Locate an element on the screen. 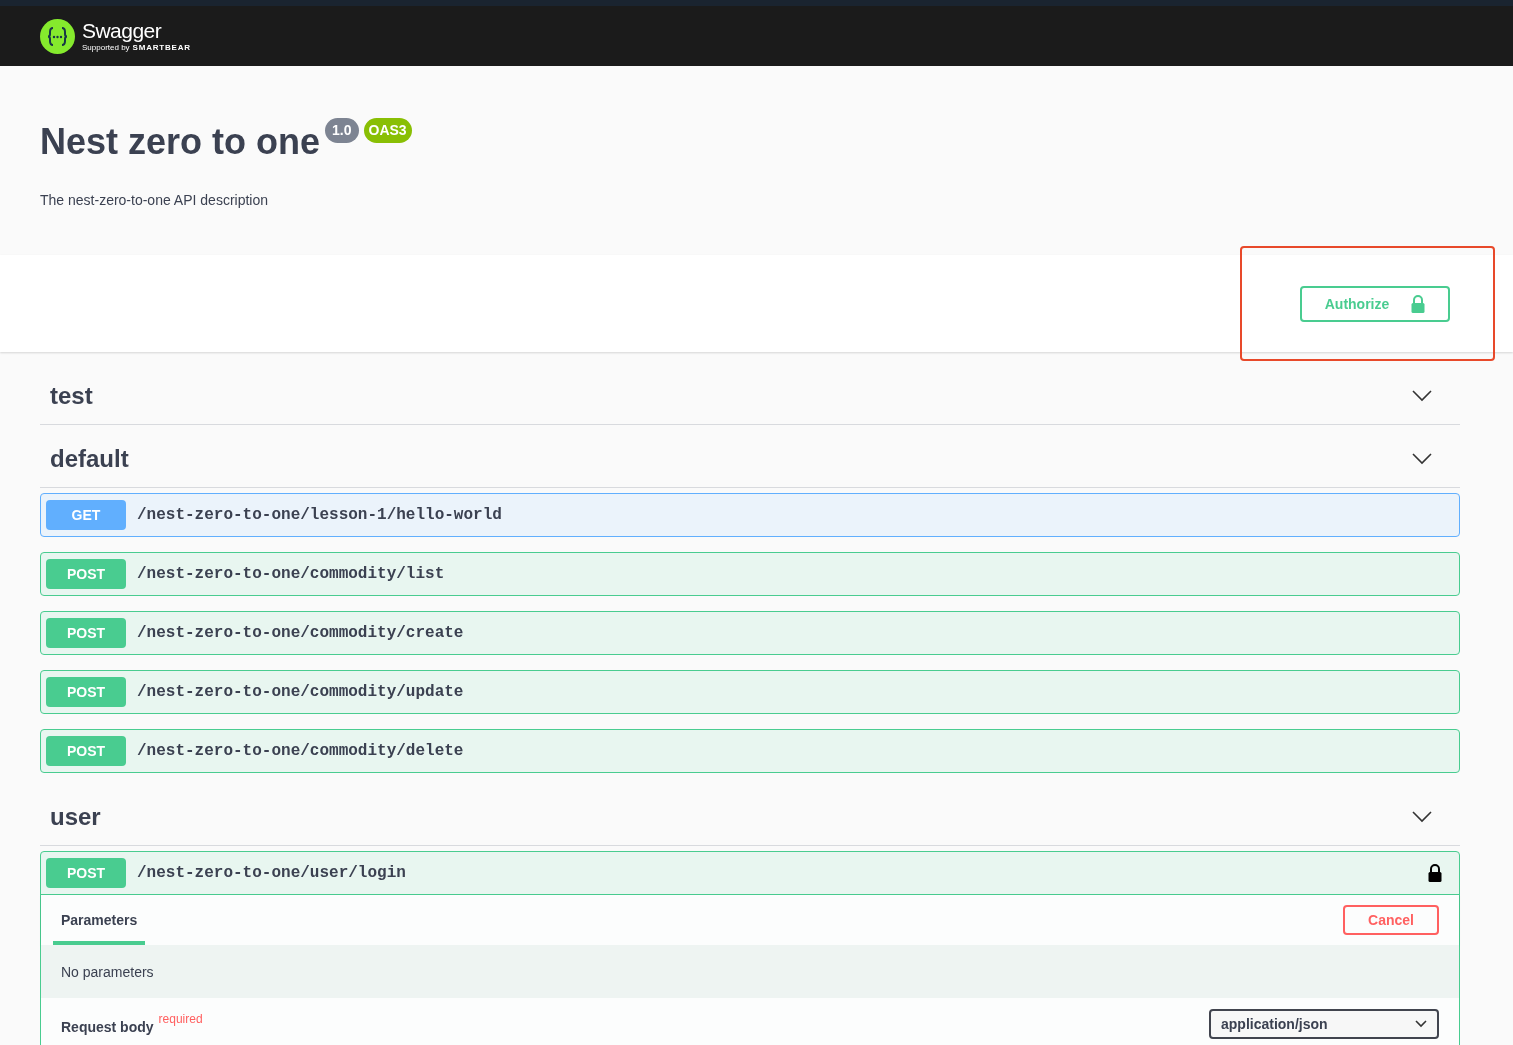 The image size is (1513, 1045). endpoint-path: /nest-zero-to-one/commodity/delete is located at coordinates (300, 751).